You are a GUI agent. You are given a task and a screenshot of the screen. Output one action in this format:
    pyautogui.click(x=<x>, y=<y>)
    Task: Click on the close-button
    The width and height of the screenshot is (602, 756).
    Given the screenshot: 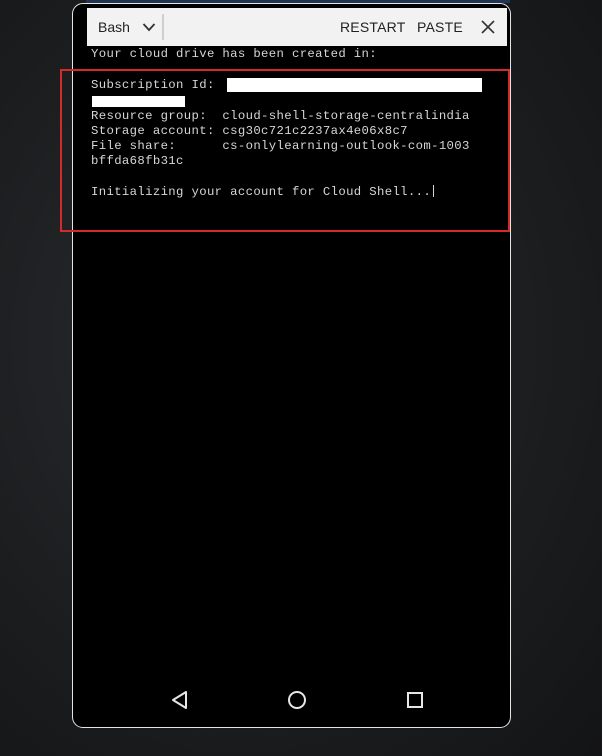 What is the action you would take?
    pyautogui.click(x=488, y=27)
    